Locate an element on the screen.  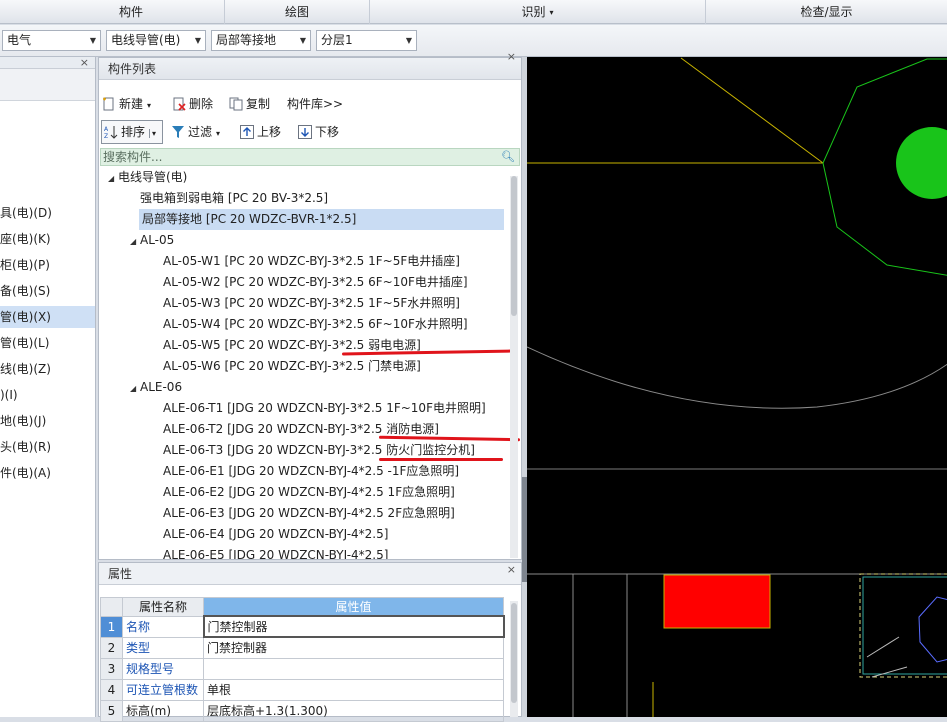
tree-group: ◢ ALE-06 is located at coordinates (156, 387).